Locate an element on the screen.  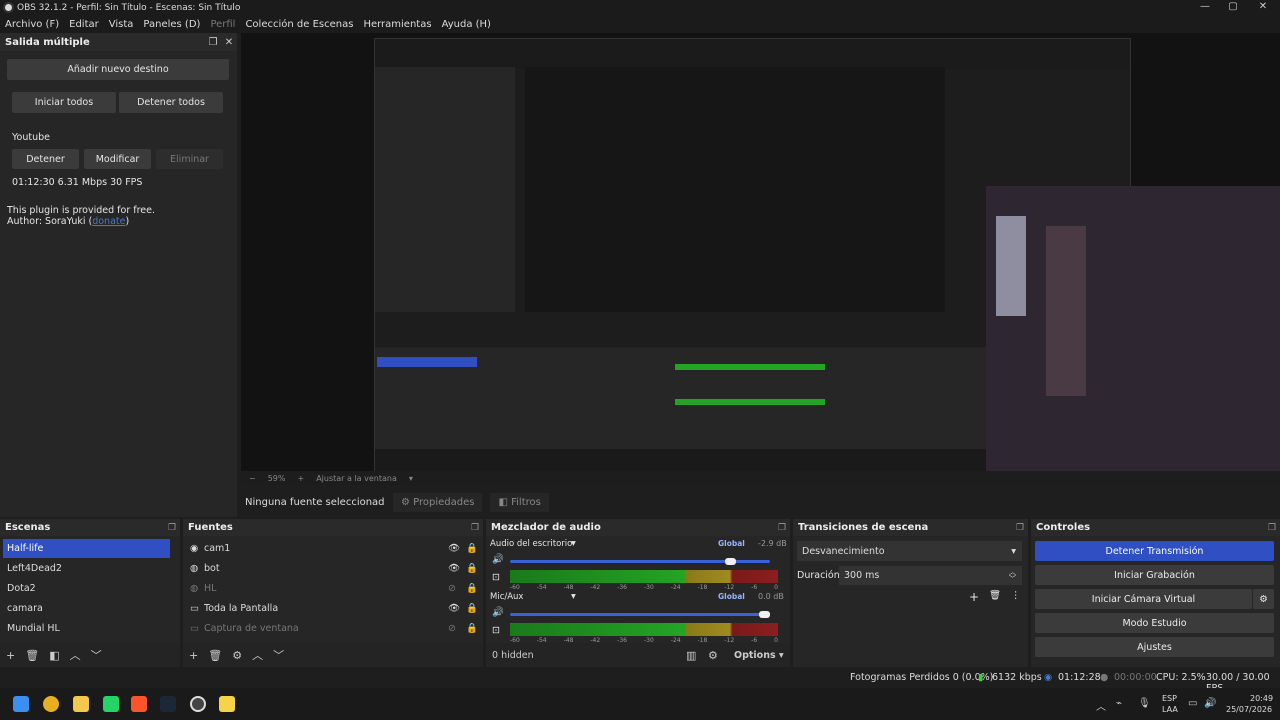
duration-field: 300 ms ︿ ﹀ is located at coordinates (930, 575).